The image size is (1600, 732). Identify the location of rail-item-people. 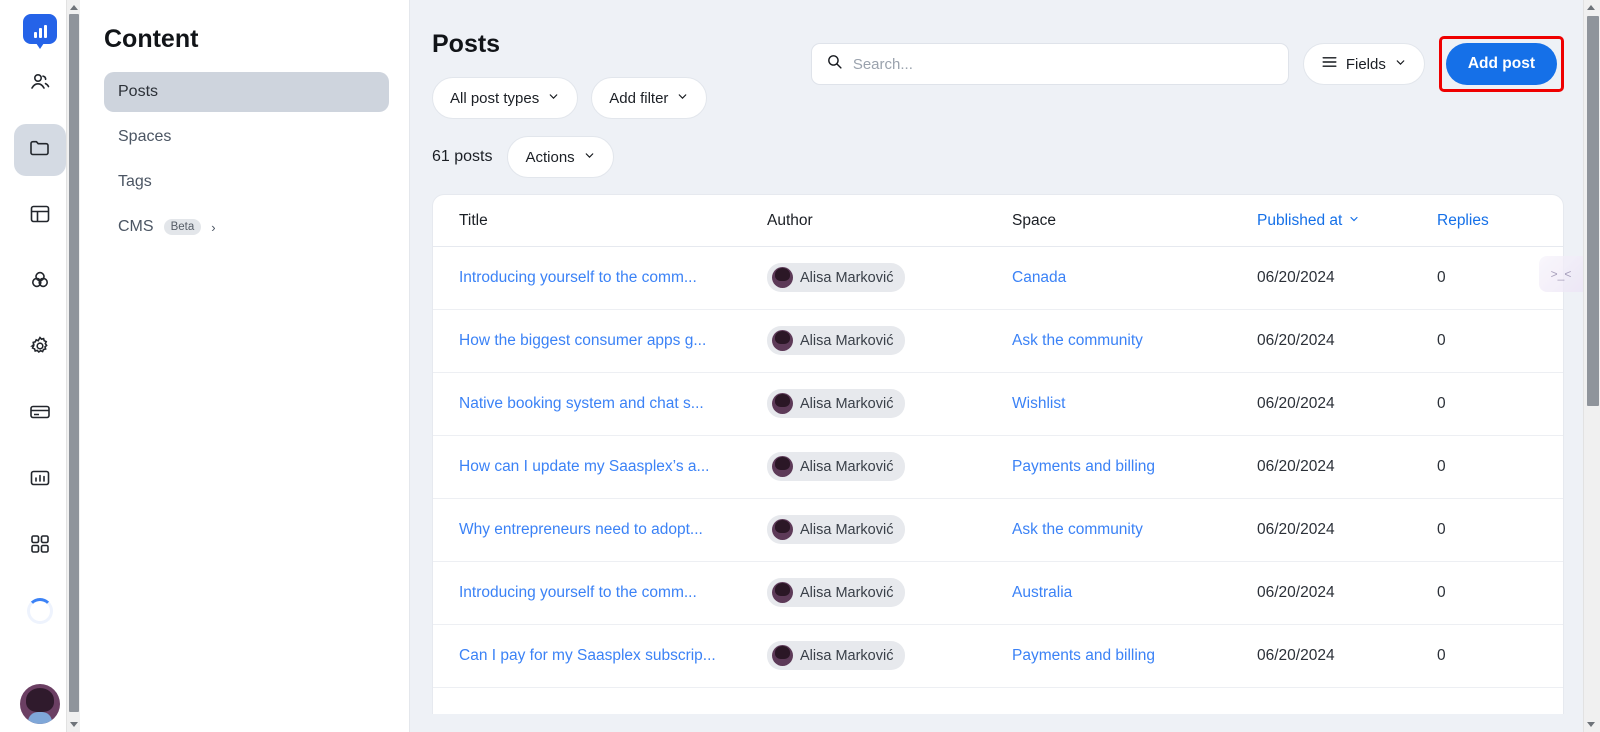
(40, 84).